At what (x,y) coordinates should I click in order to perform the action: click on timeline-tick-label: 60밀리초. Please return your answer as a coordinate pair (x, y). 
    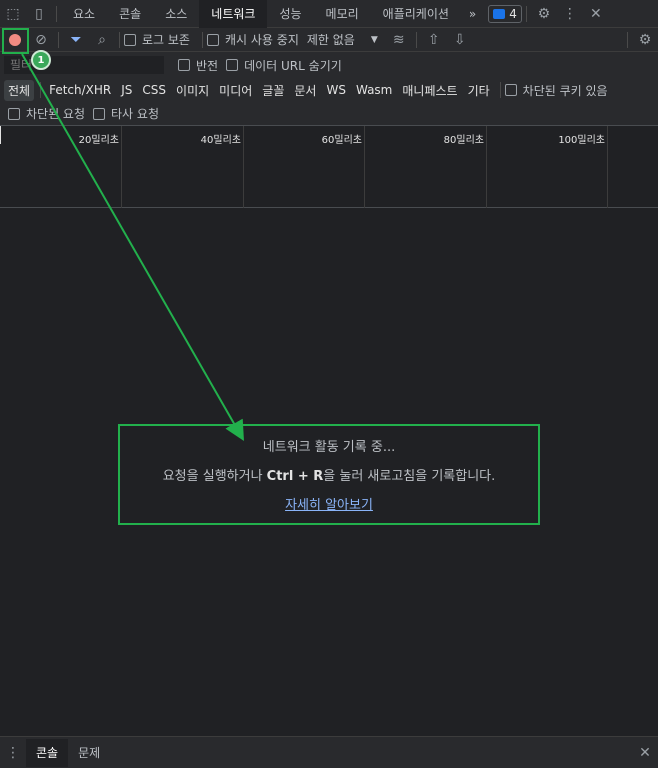
    Looking at the image, I should click on (341, 140).